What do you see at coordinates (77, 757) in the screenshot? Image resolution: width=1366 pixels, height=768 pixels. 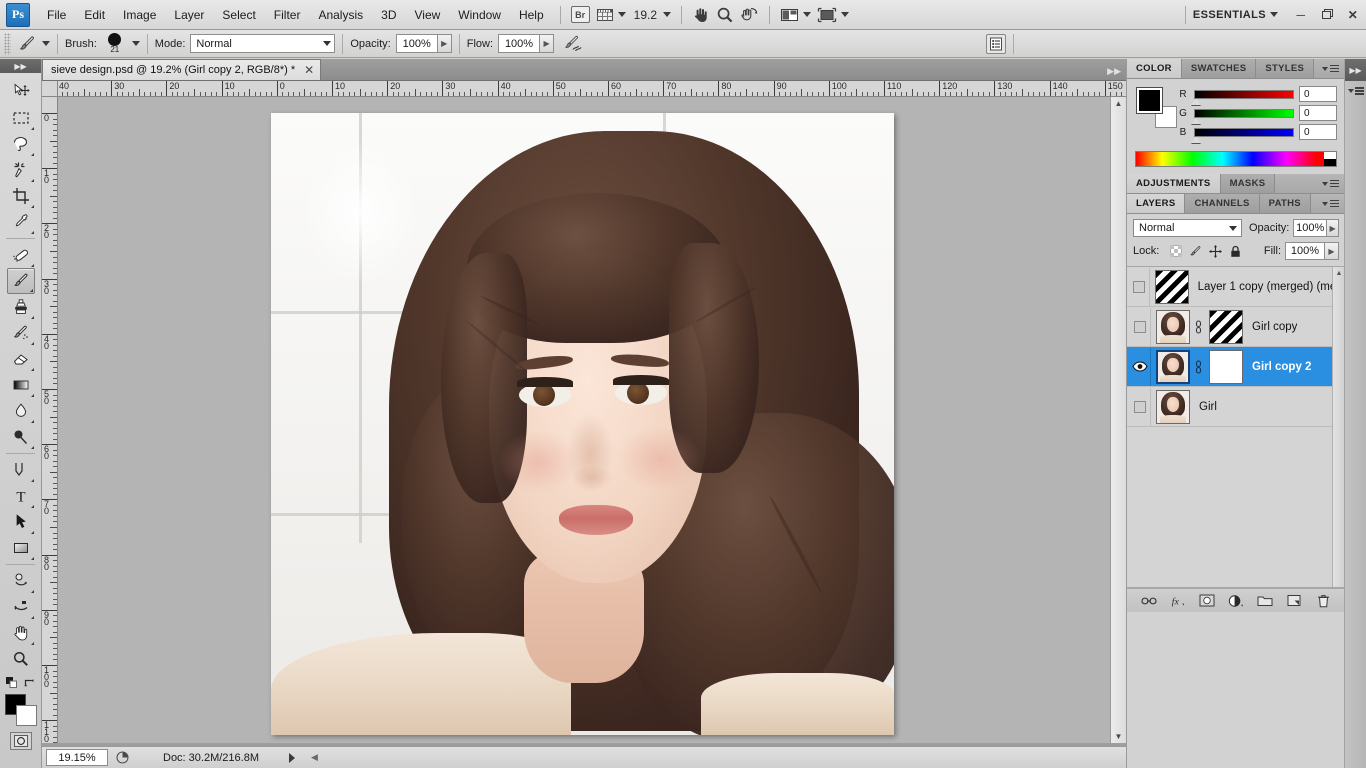 I see `zoom-percentage-field: 19.15%` at bounding box center [77, 757].